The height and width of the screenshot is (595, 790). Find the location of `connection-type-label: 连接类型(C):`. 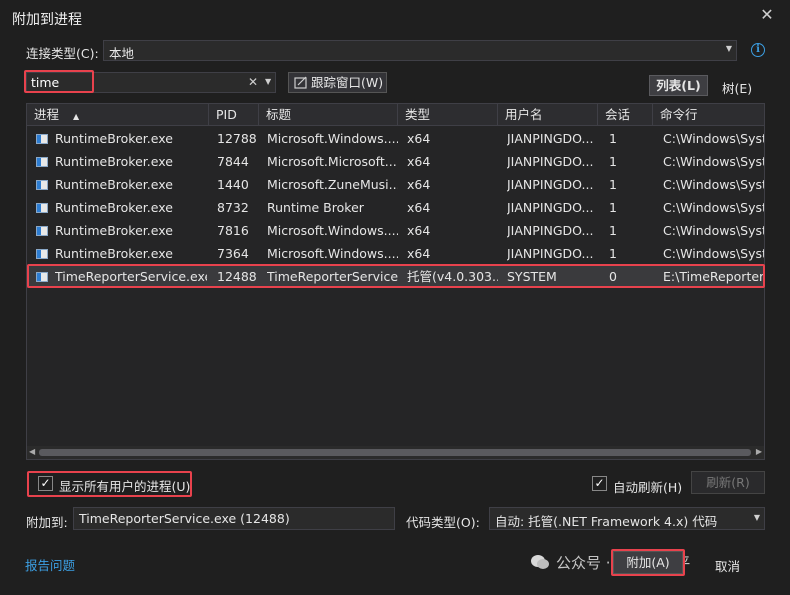

connection-type-label: 连接类型(C): is located at coordinates (62, 53).